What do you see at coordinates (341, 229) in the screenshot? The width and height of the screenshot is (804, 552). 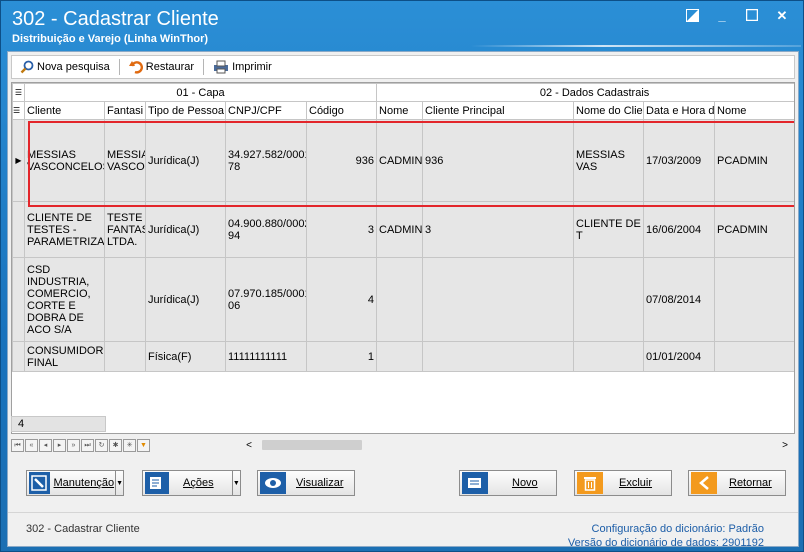 I see `cell-codigo: 3` at bounding box center [341, 229].